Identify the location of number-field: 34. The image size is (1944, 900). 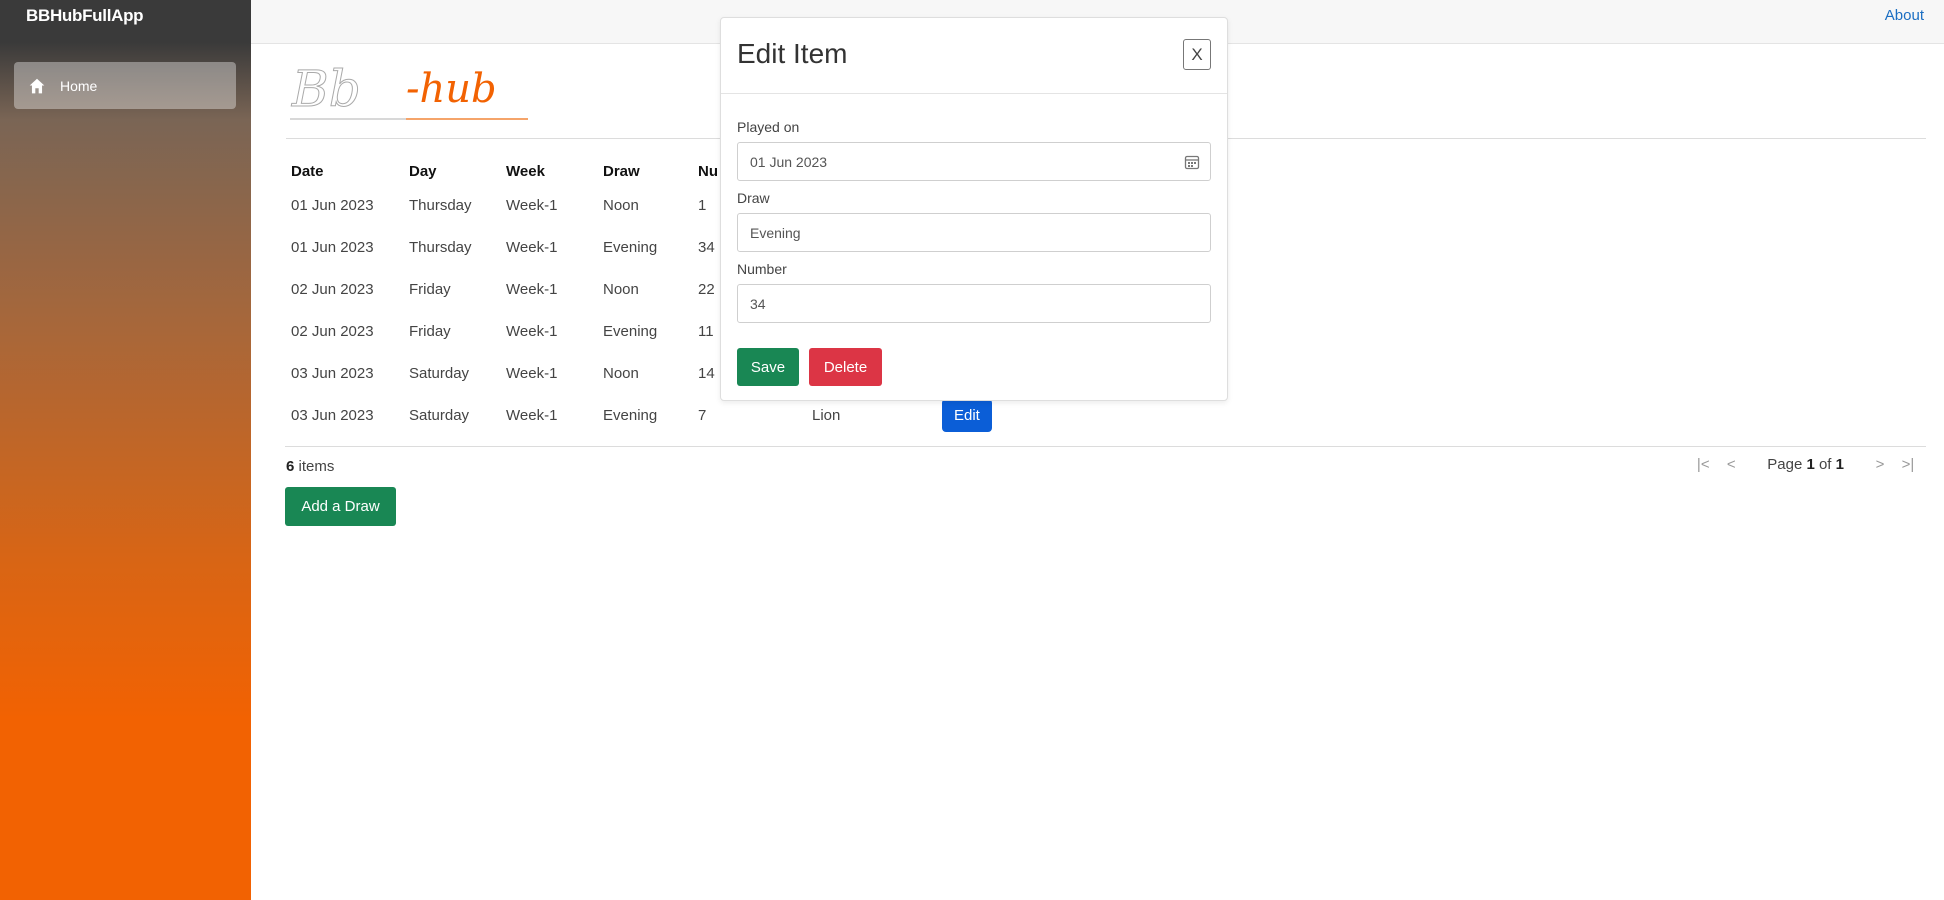
(974, 303).